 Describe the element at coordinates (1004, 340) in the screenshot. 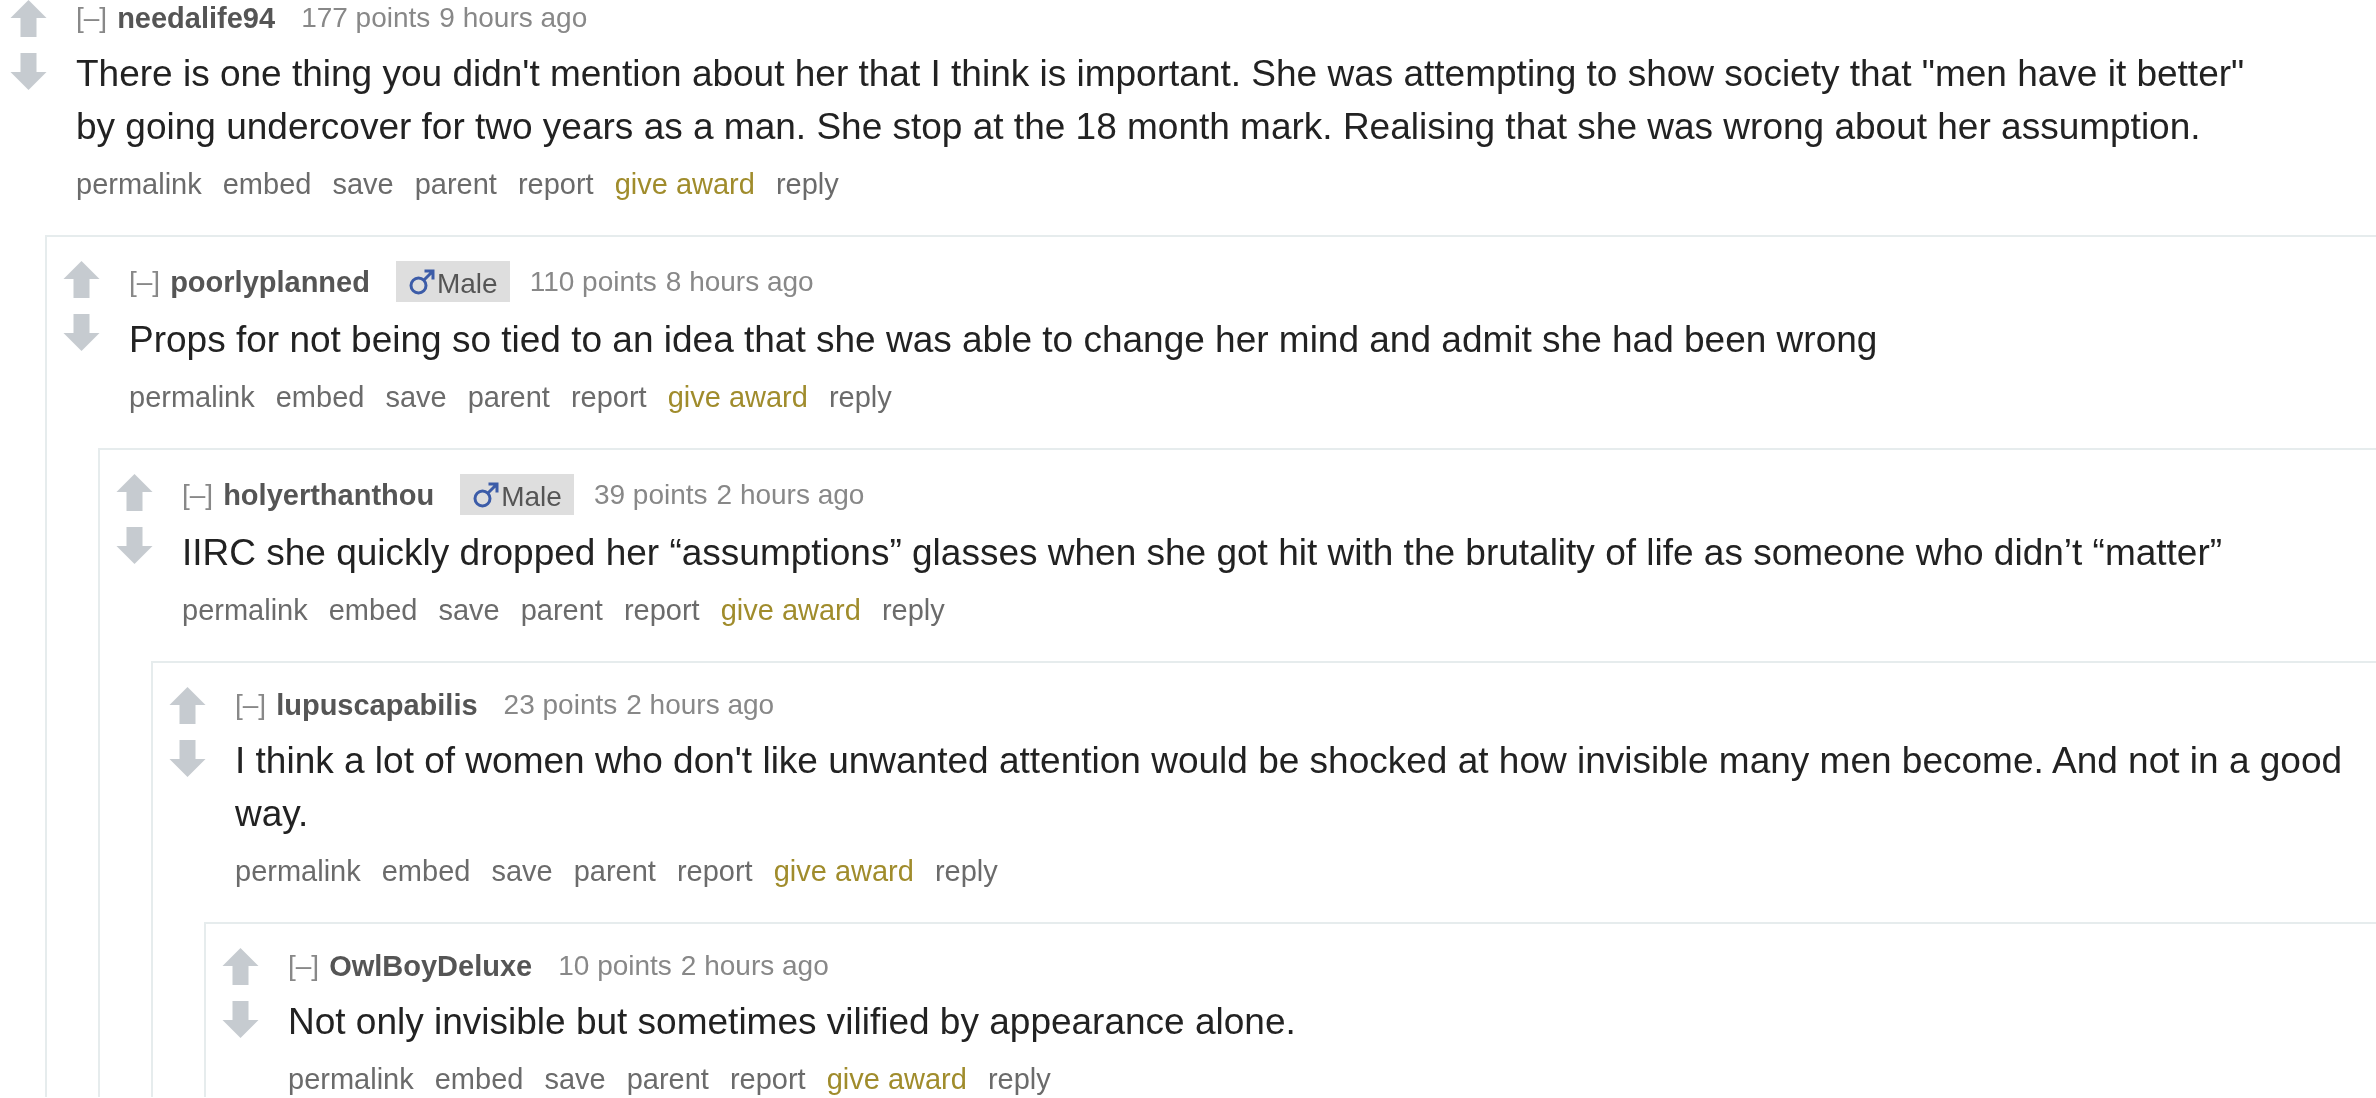

I see `comment-text: Props for not being so tied to an idea that she was able to change her mind and admit she had been wrong` at that location.